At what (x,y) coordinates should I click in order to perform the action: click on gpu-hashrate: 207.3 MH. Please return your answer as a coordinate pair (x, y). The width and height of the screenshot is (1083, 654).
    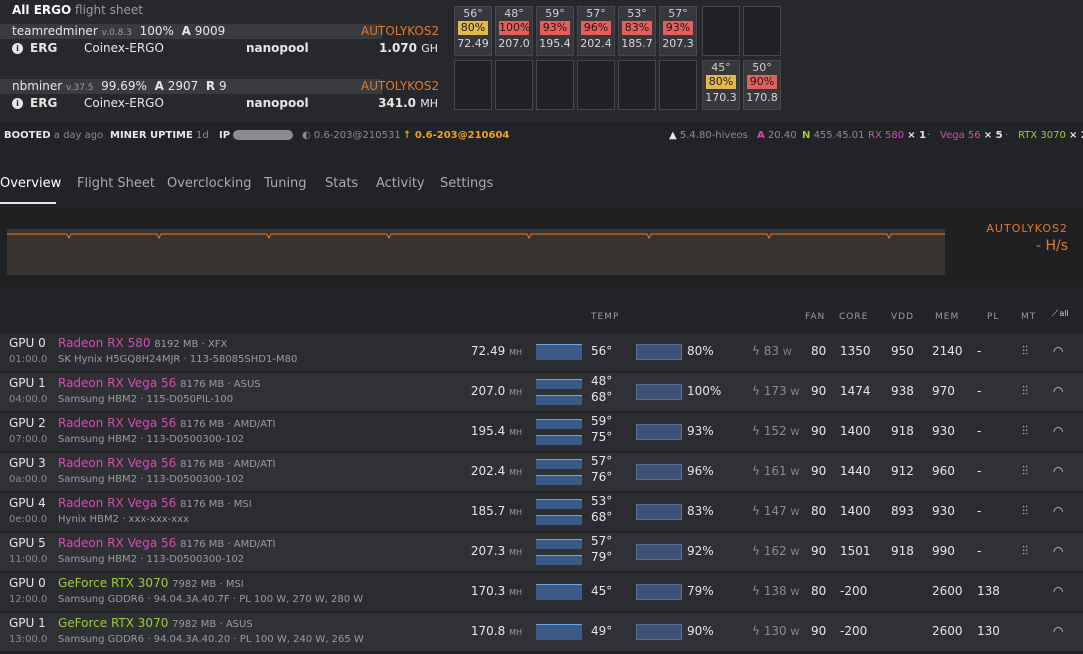
    Looking at the image, I should click on (496, 551).